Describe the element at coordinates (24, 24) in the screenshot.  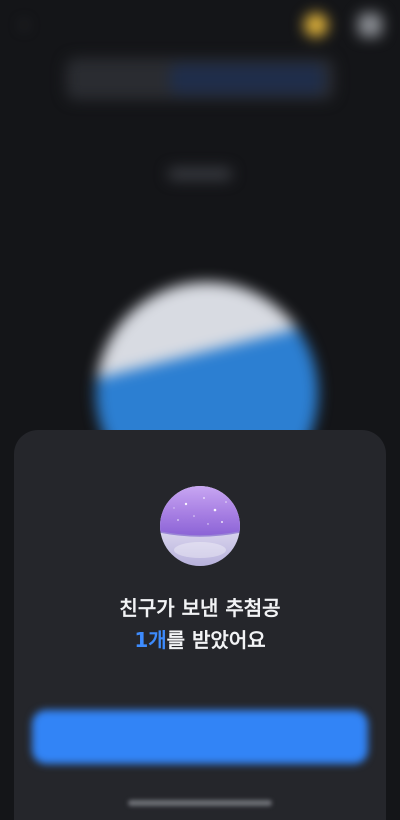
I see `chevron-left-icon: ‹` at that location.